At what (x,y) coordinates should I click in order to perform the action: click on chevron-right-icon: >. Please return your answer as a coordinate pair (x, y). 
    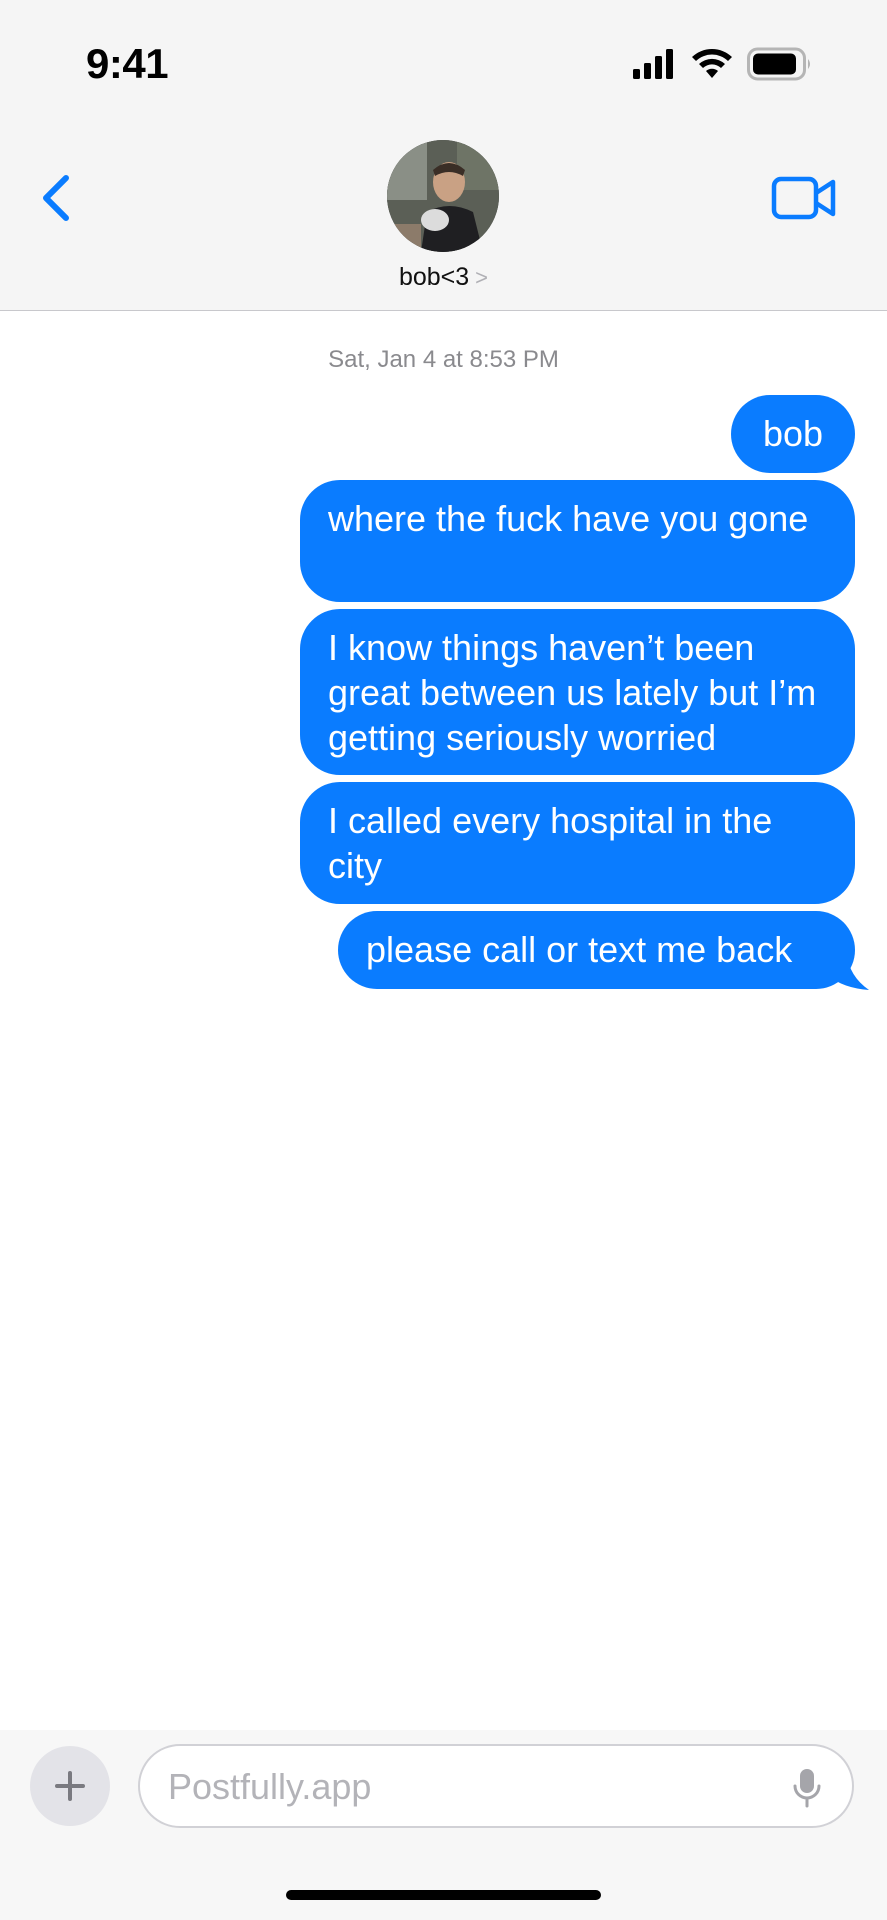
    Looking at the image, I should click on (482, 277).